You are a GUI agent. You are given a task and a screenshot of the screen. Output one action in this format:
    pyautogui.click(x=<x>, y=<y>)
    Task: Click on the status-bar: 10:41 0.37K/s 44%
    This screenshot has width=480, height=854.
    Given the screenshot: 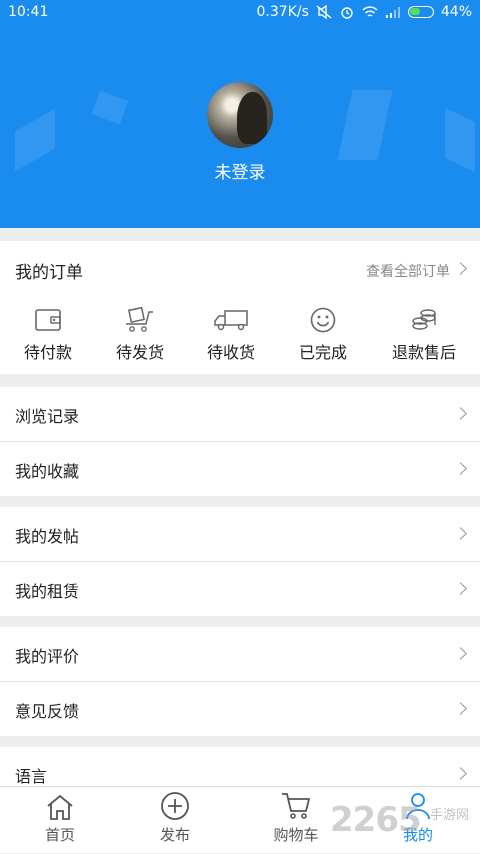 What is the action you would take?
    pyautogui.click(x=240, y=13)
    